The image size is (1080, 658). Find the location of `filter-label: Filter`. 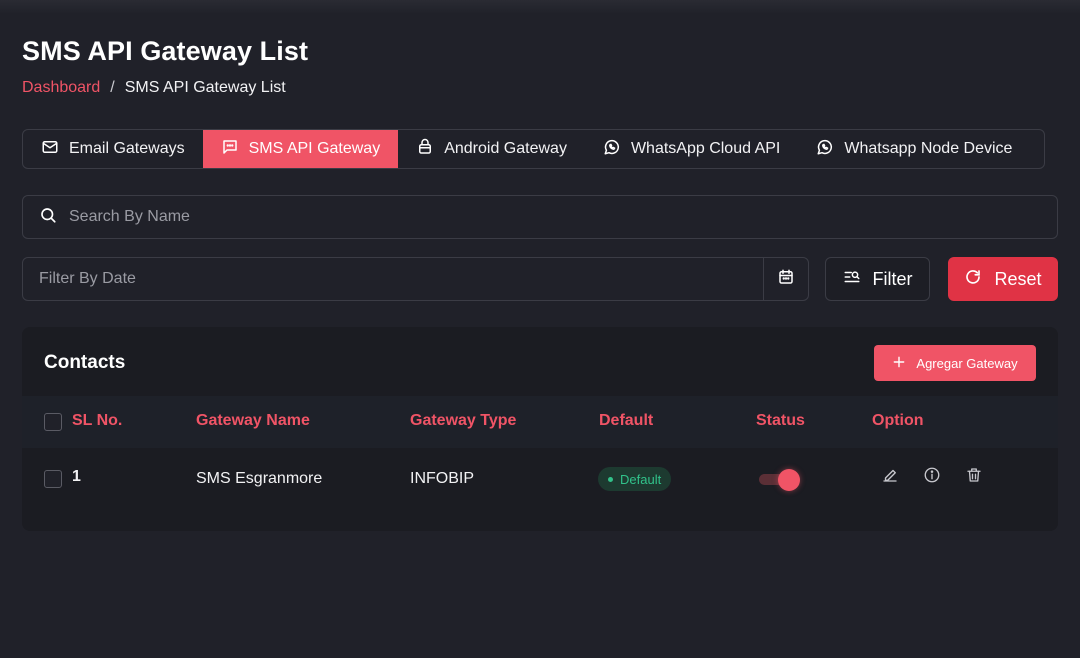

filter-label: Filter is located at coordinates (892, 278).